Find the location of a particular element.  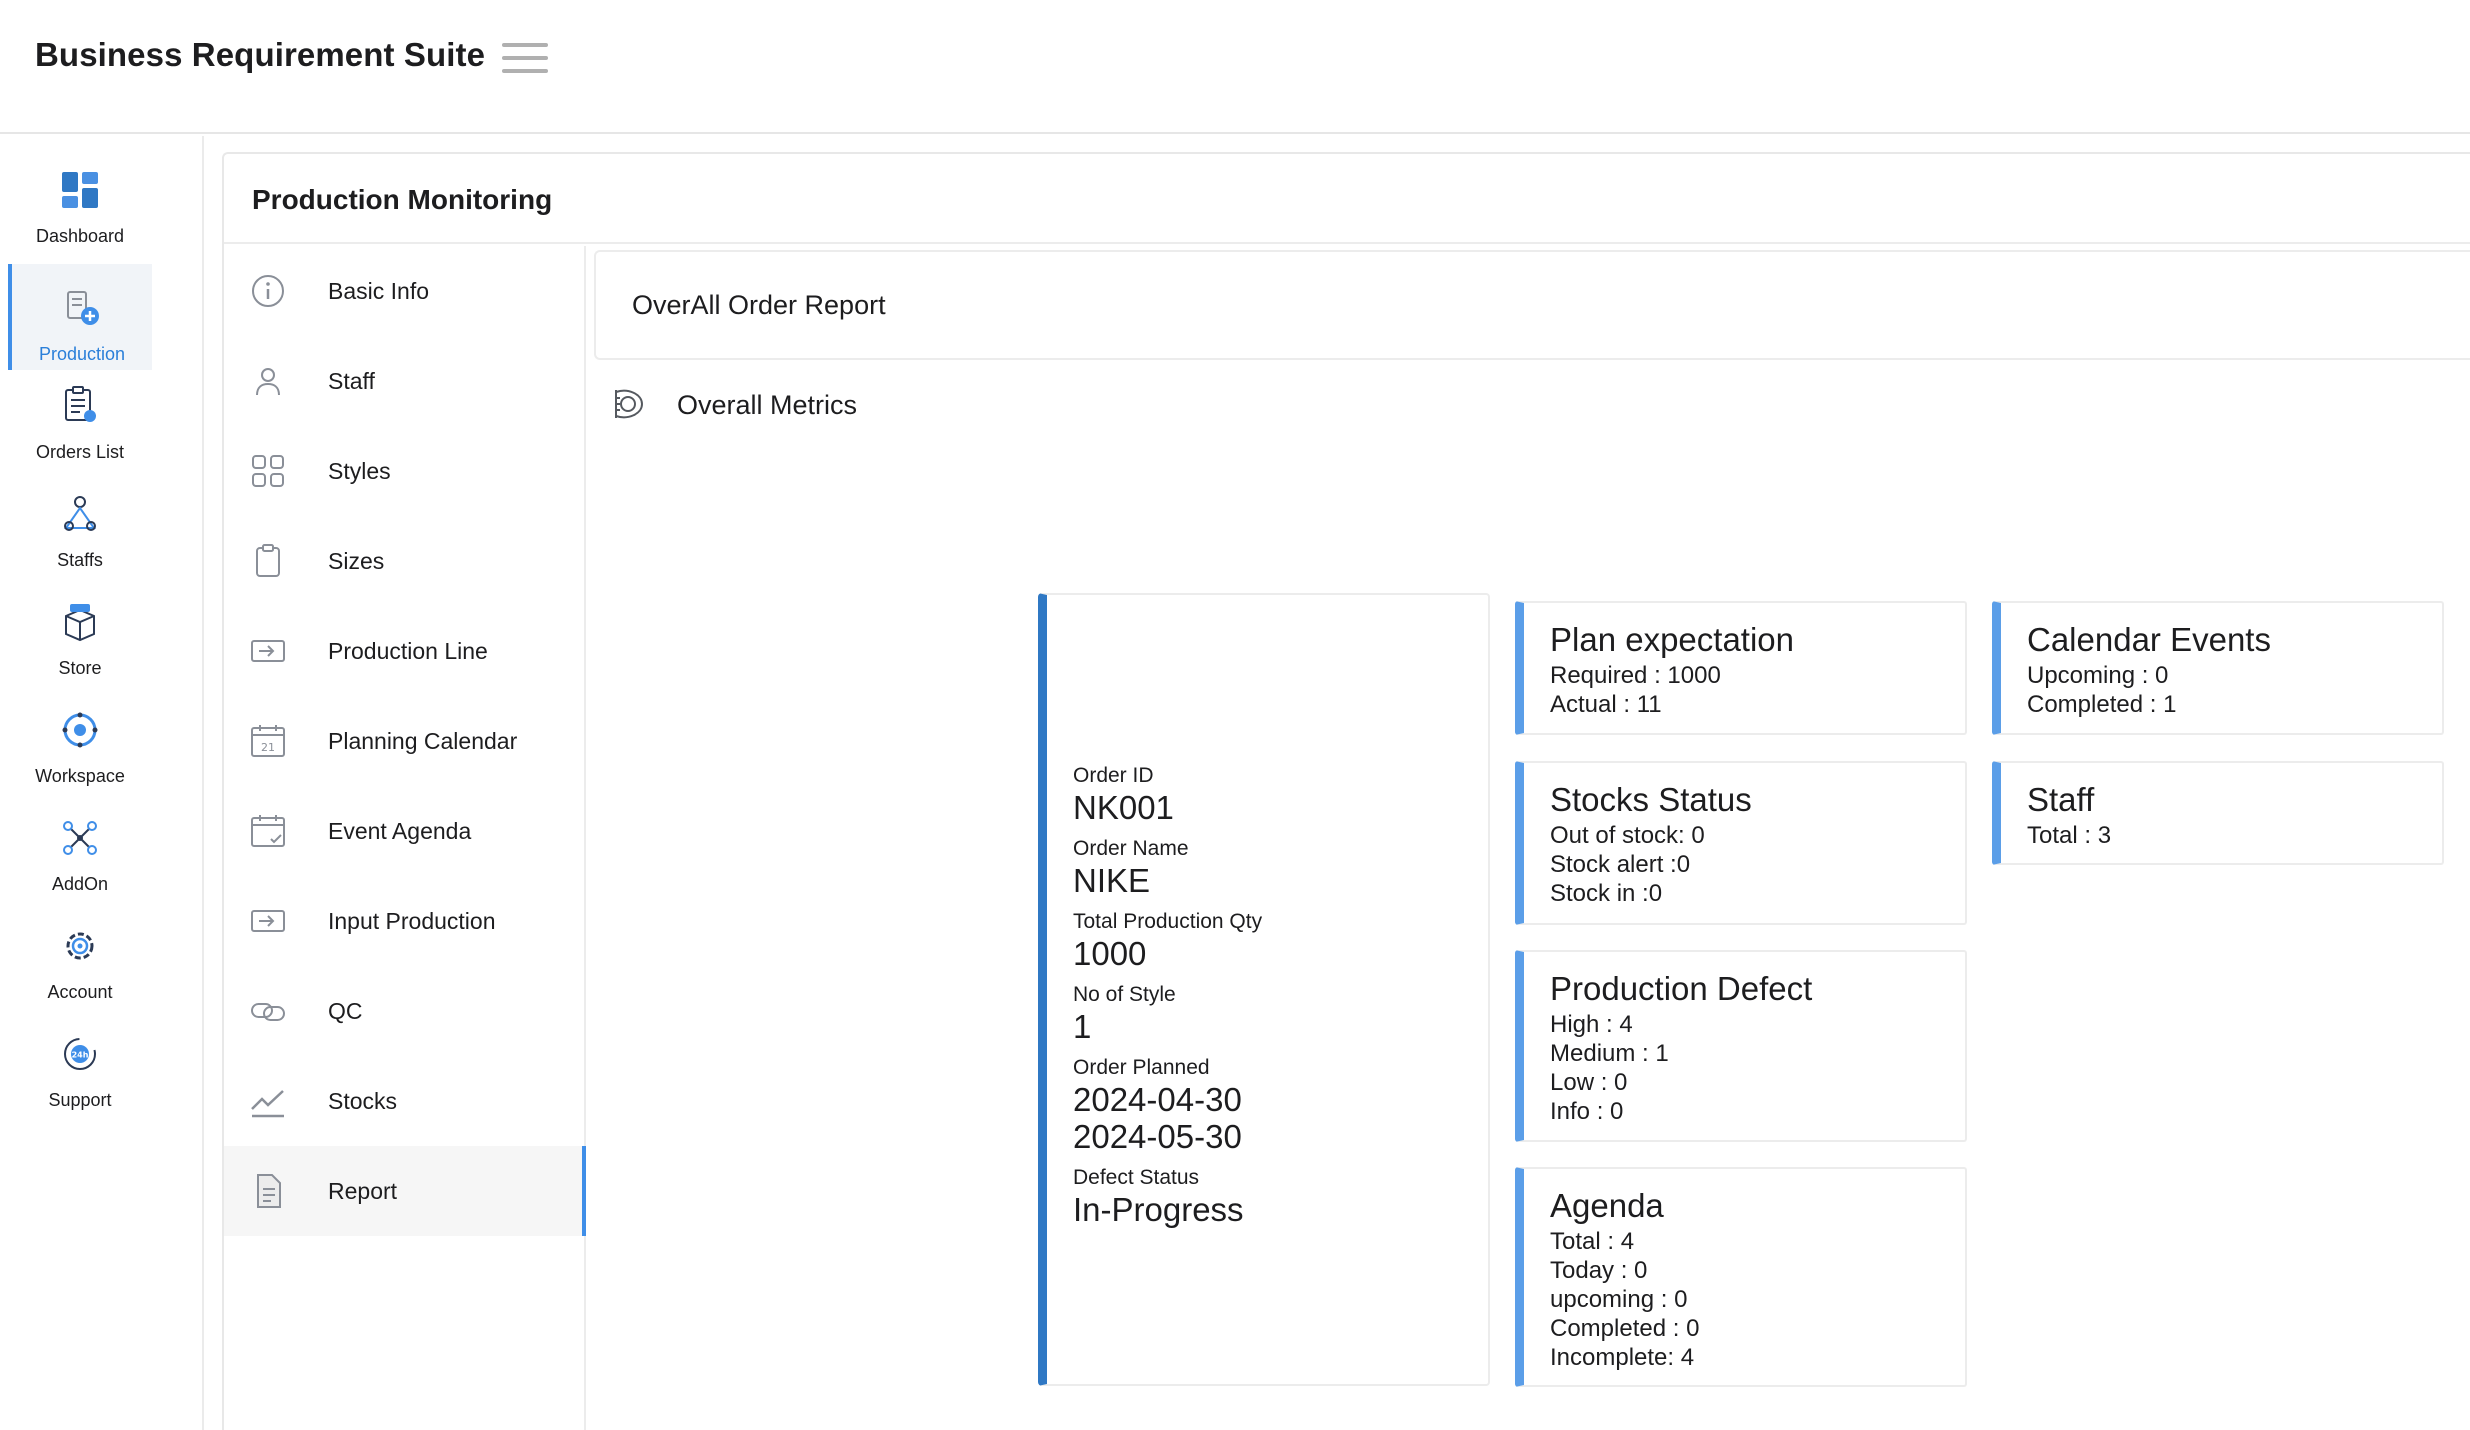

staff-card: Staff Total : 3 is located at coordinates (2218, 813).